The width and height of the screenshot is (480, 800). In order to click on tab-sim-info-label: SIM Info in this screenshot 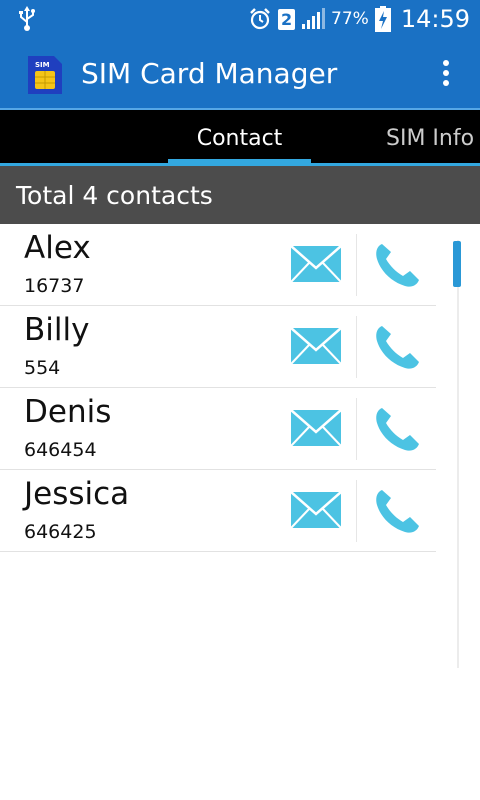, I will do `click(430, 138)`.